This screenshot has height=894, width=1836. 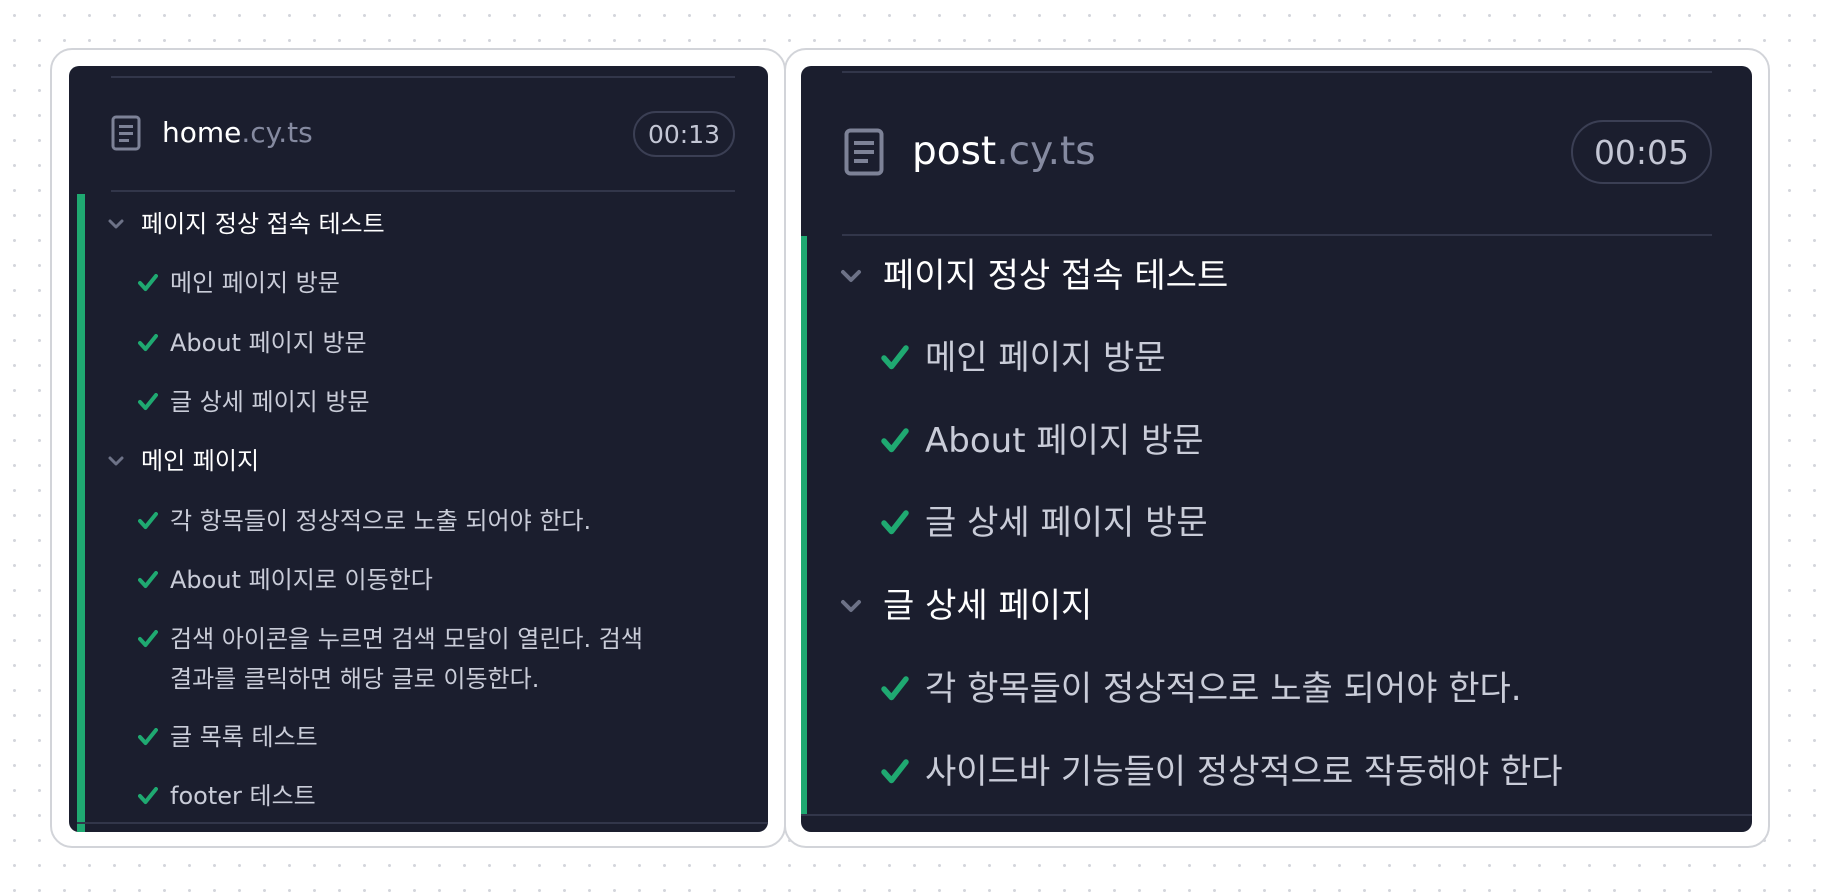 What do you see at coordinates (243, 796) in the screenshot?
I see `test-title: footer 테스트` at bounding box center [243, 796].